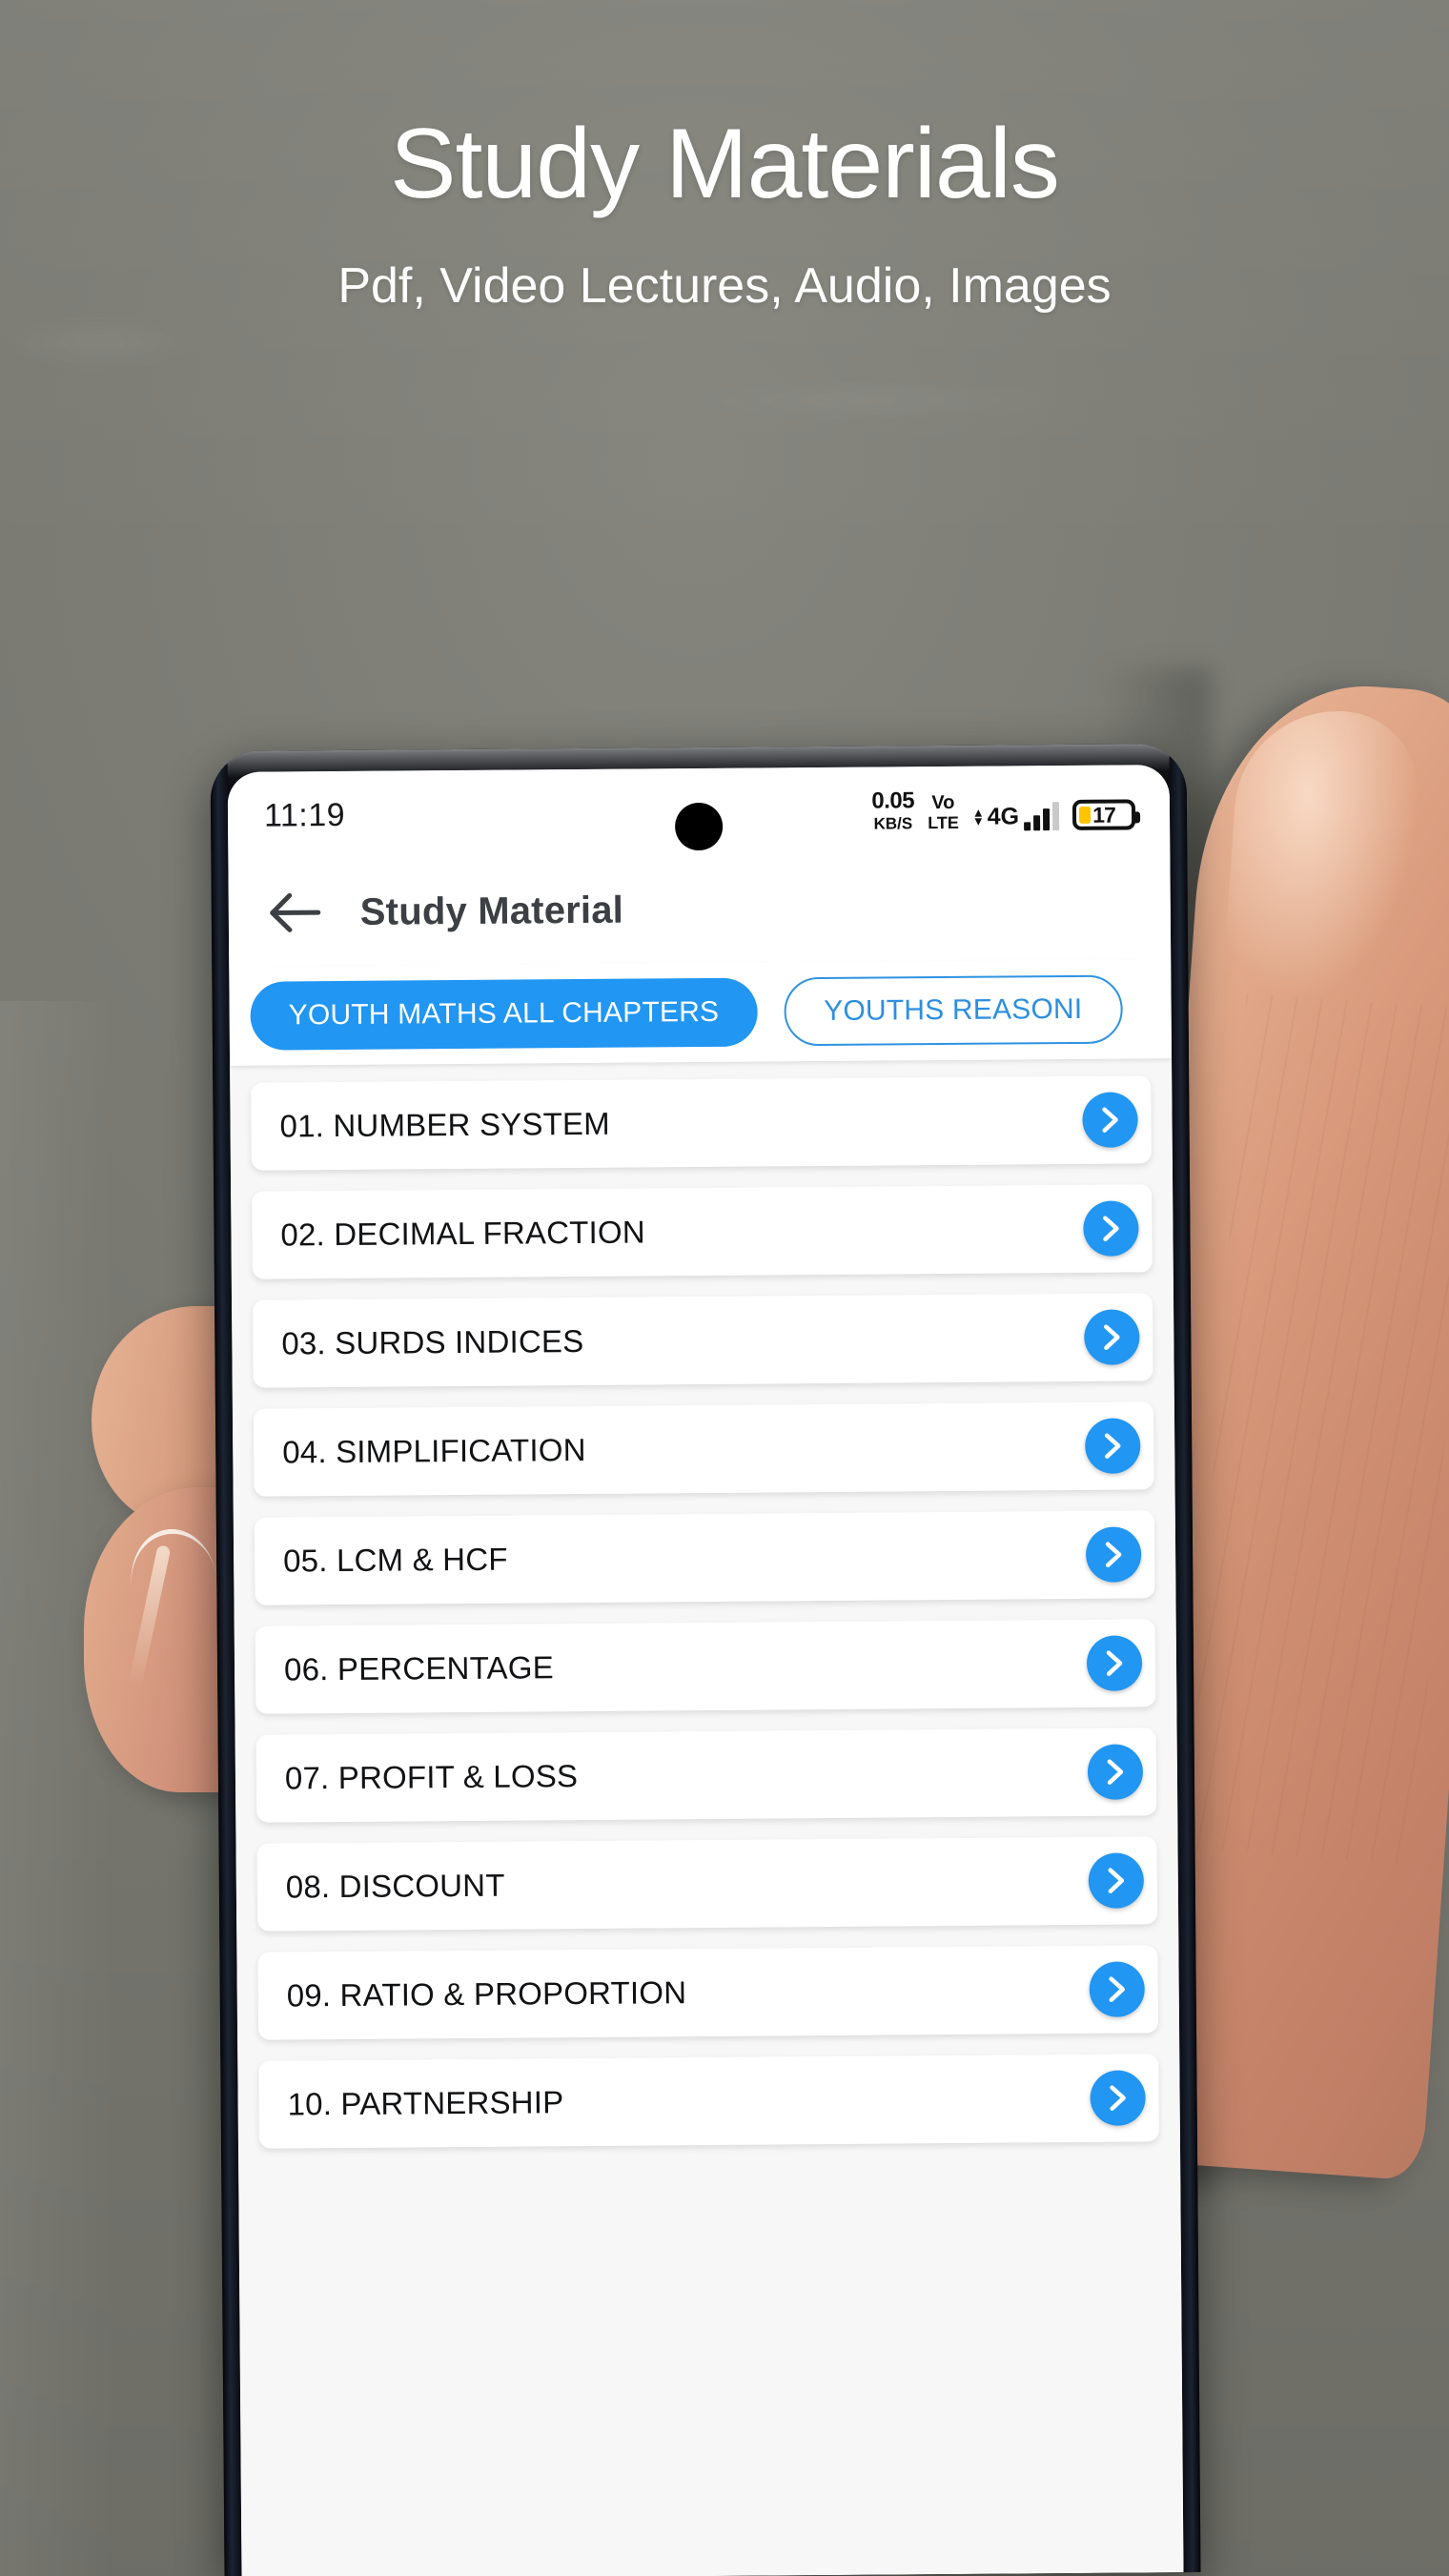 The width and height of the screenshot is (1449, 2576). I want to click on battery-level-label: 17, so click(1103, 815).